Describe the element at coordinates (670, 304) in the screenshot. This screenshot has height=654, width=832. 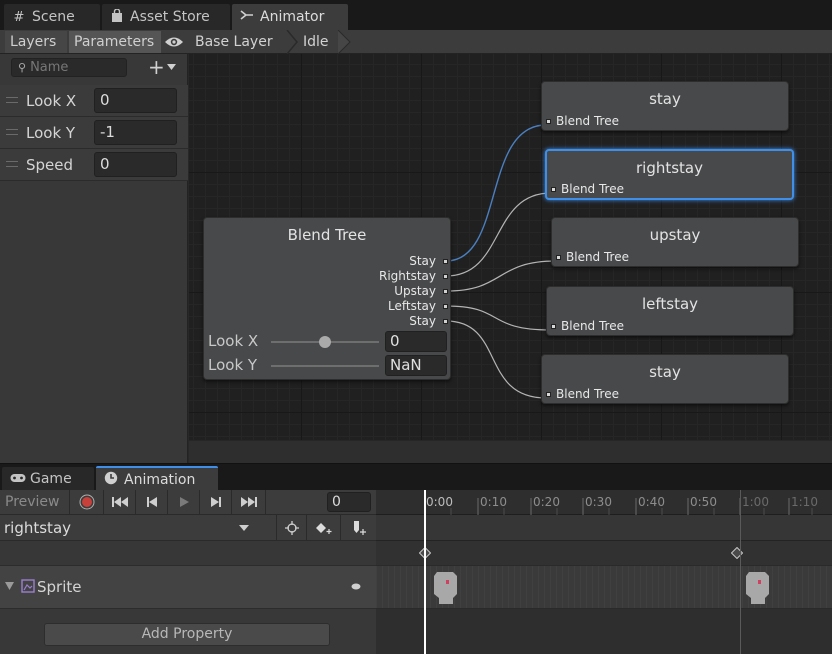
I see `state-title: leftstay` at that location.